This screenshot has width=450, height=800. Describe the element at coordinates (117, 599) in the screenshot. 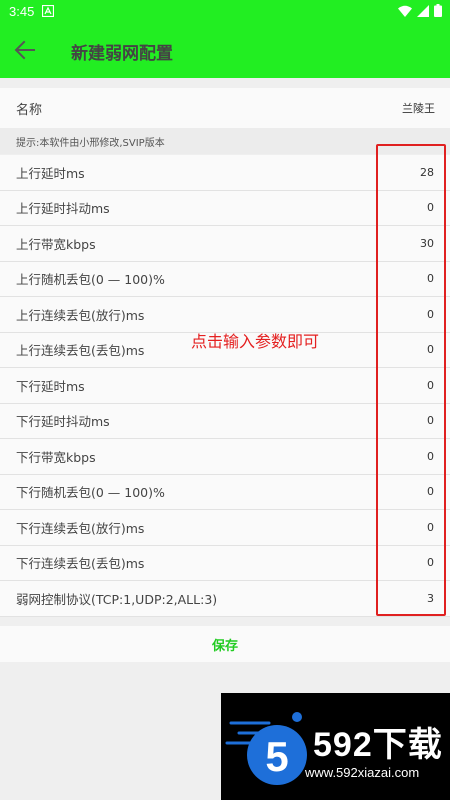

I see `param-label: 弱网控制协议(TCP:1,UDP:2,ALL:3)` at that location.